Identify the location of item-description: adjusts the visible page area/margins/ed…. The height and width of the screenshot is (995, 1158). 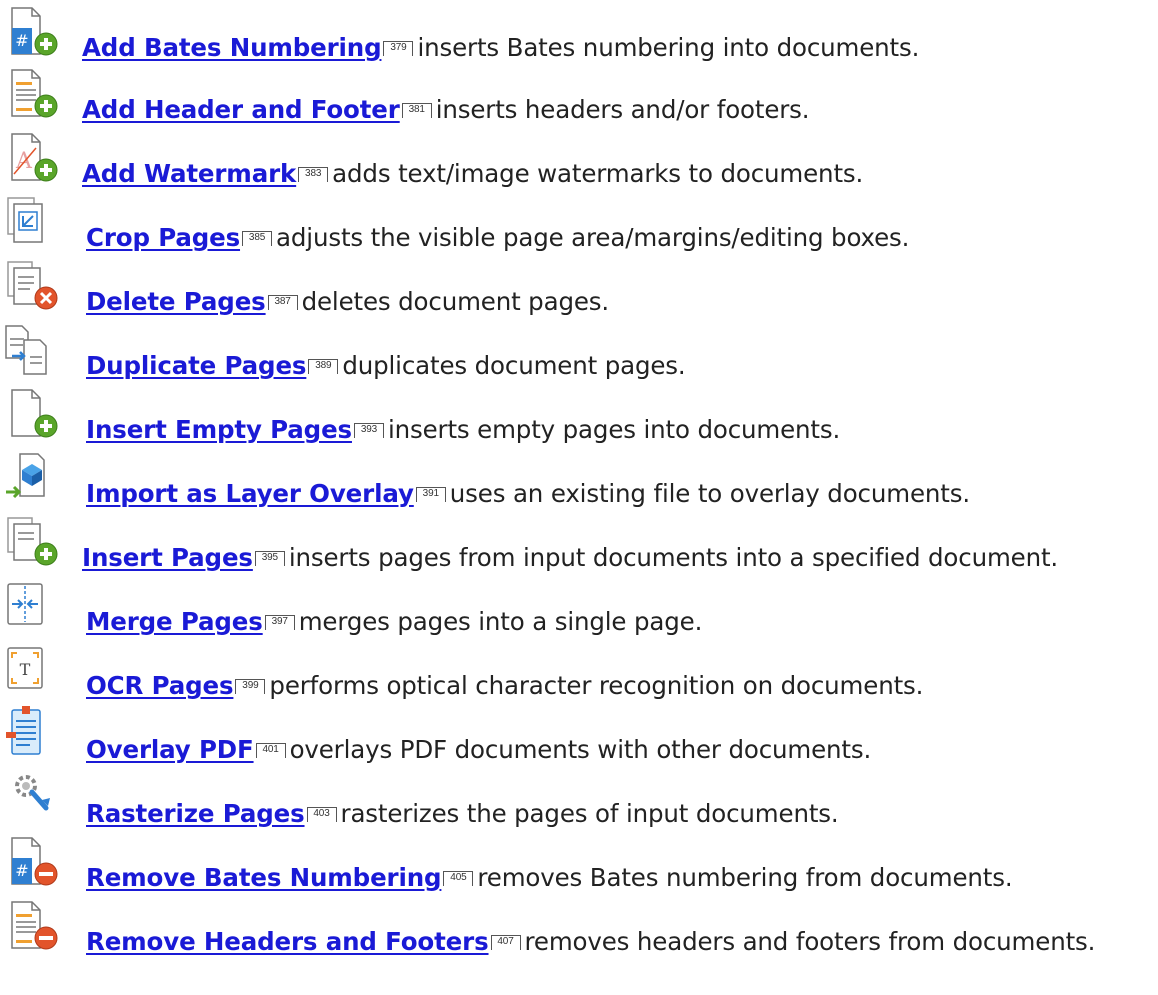
(593, 237).